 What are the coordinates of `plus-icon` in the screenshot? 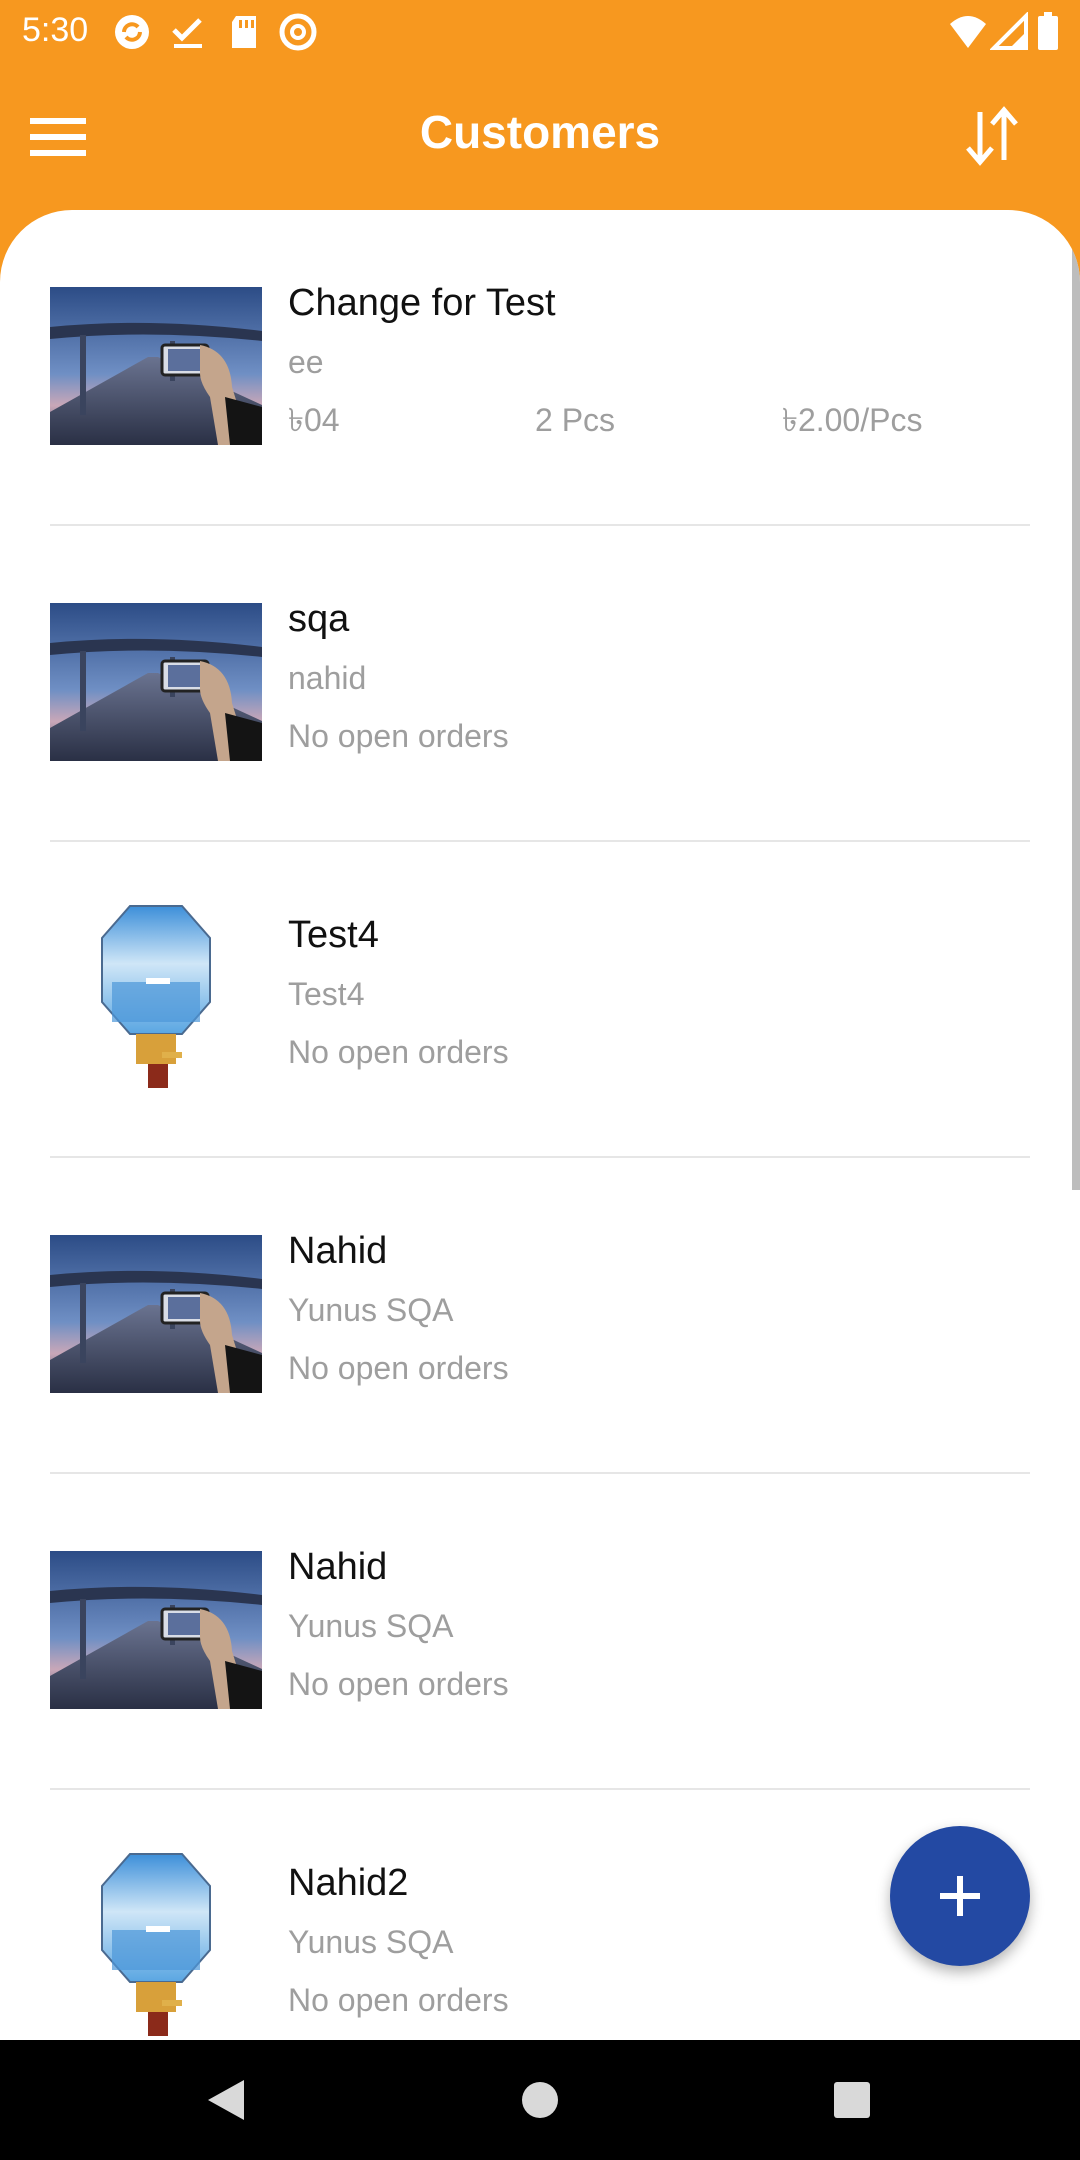 It's located at (960, 1896).